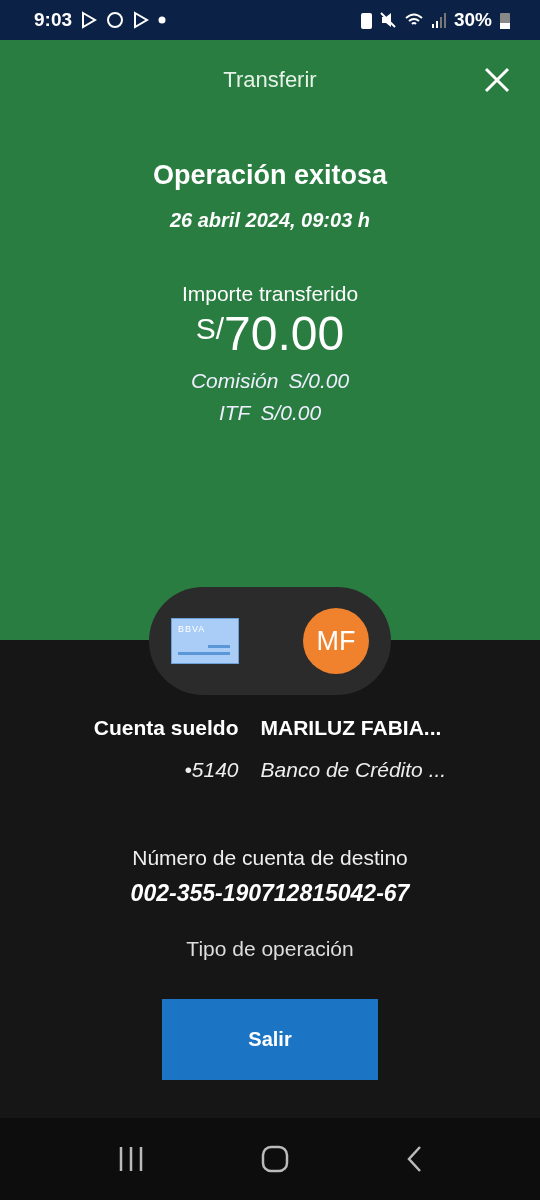  What do you see at coordinates (210, 328) in the screenshot?
I see `currency-symbol: S/` at bounding box center [210, 328].